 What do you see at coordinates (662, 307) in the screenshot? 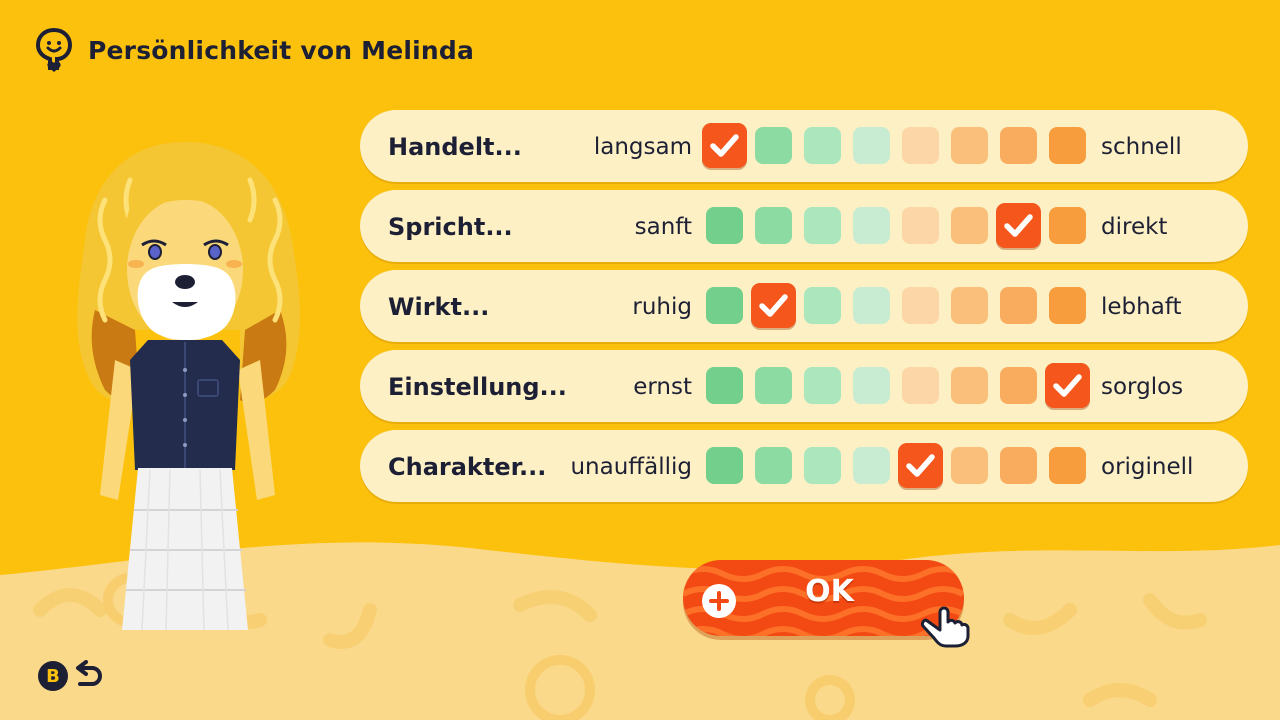
I see `row-left-word: ruhig` at bounding box center [662, 307].